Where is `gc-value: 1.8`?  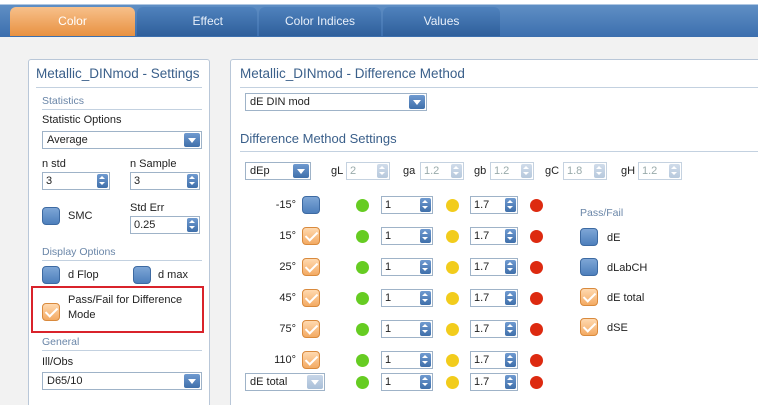
gc-value: 1.8 is located at coordinates (575, 171).